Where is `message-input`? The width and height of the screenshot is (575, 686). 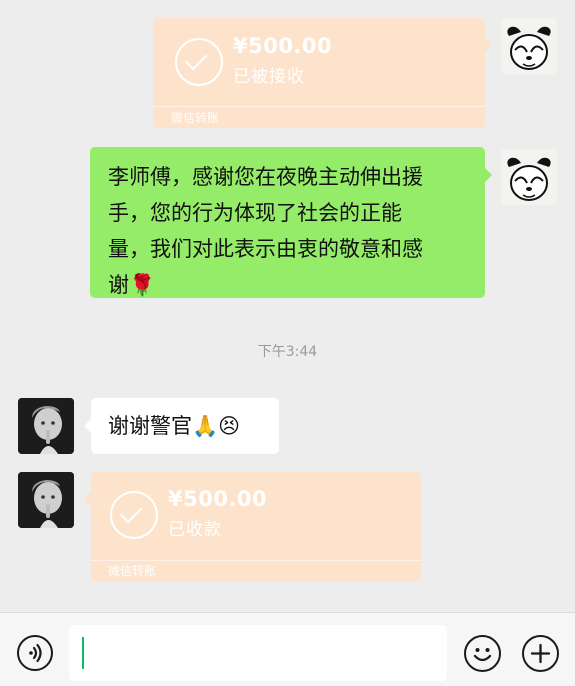 message-input is located at coordinates (258, 653).